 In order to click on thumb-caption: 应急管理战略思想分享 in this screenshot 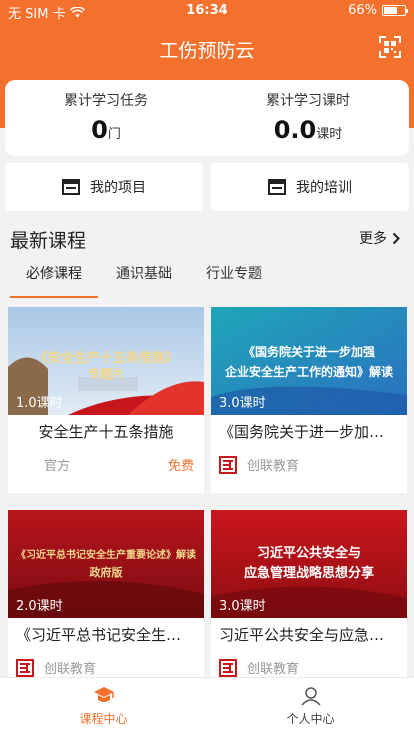, I will do `click(308, 573)`.